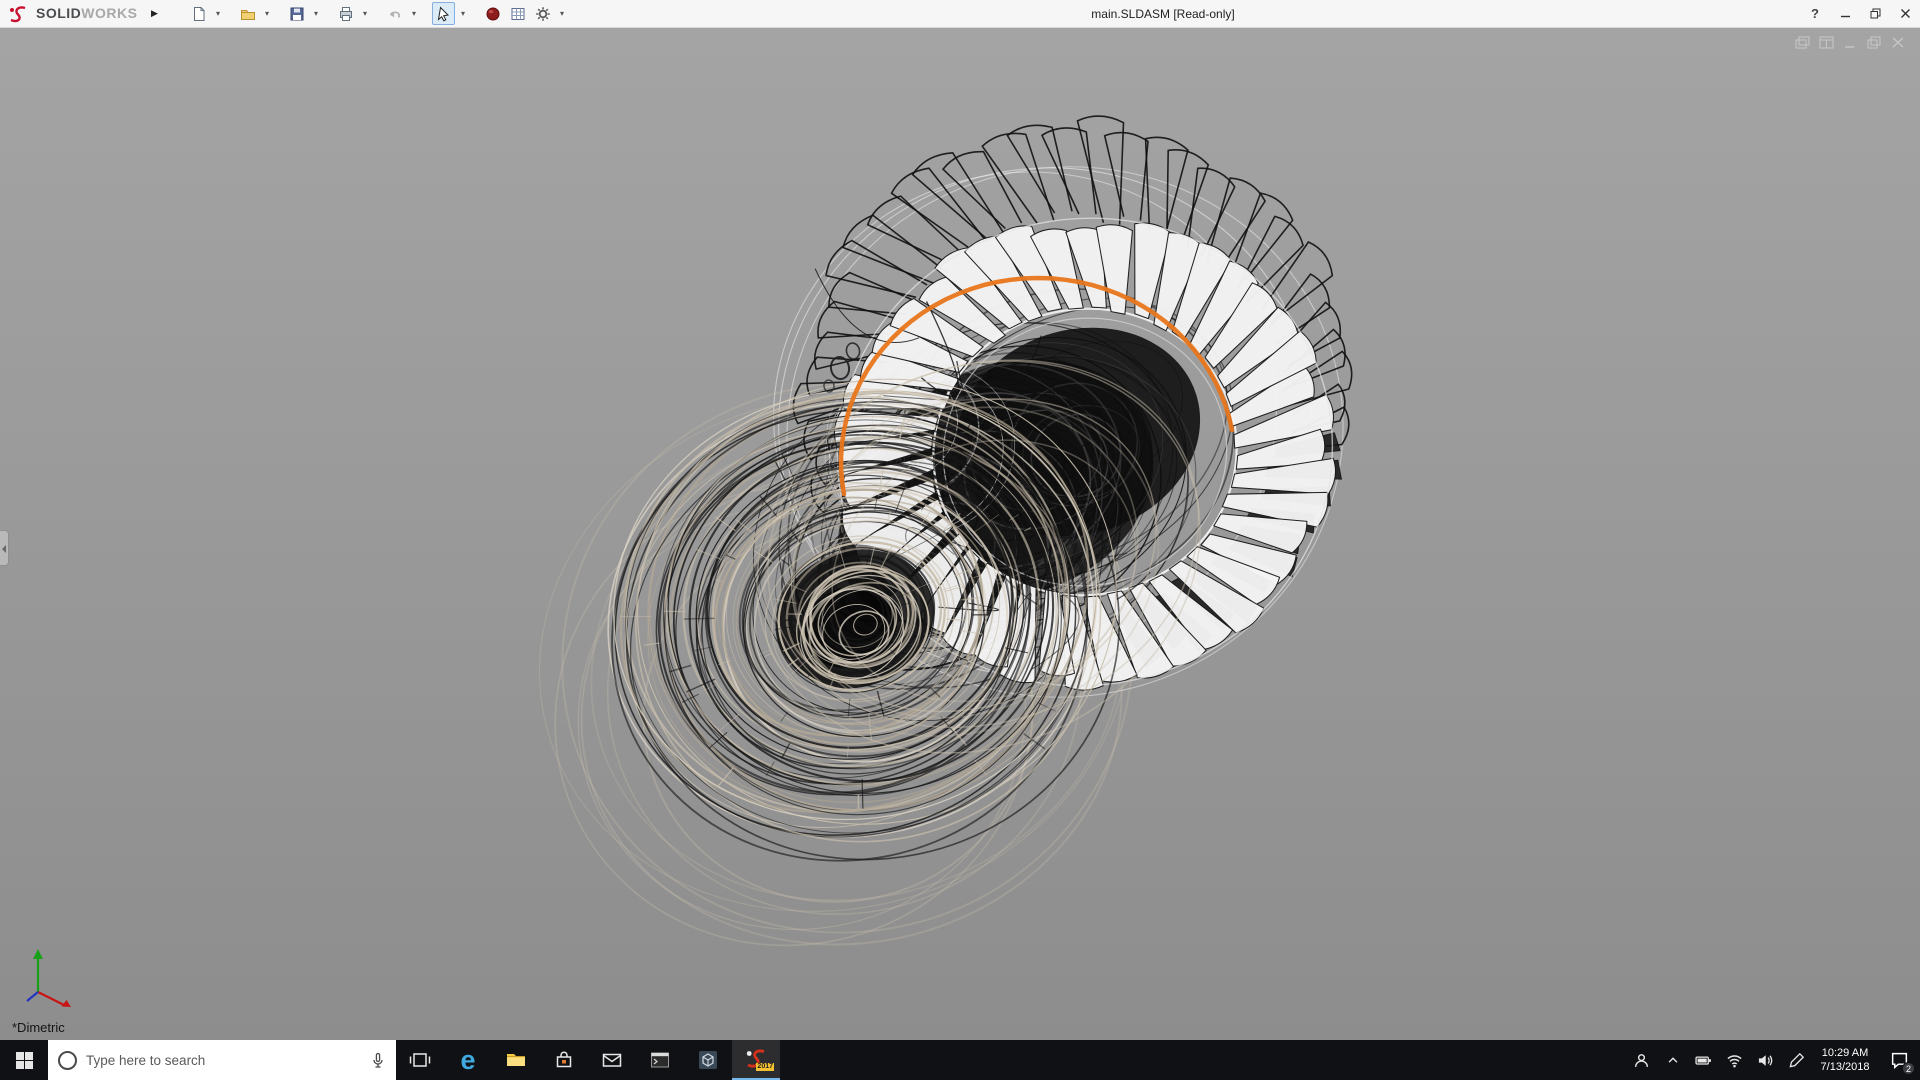 This screenshot has height=1080, width=1920. I want to click on save-floppy-icon, so click(297, 13).